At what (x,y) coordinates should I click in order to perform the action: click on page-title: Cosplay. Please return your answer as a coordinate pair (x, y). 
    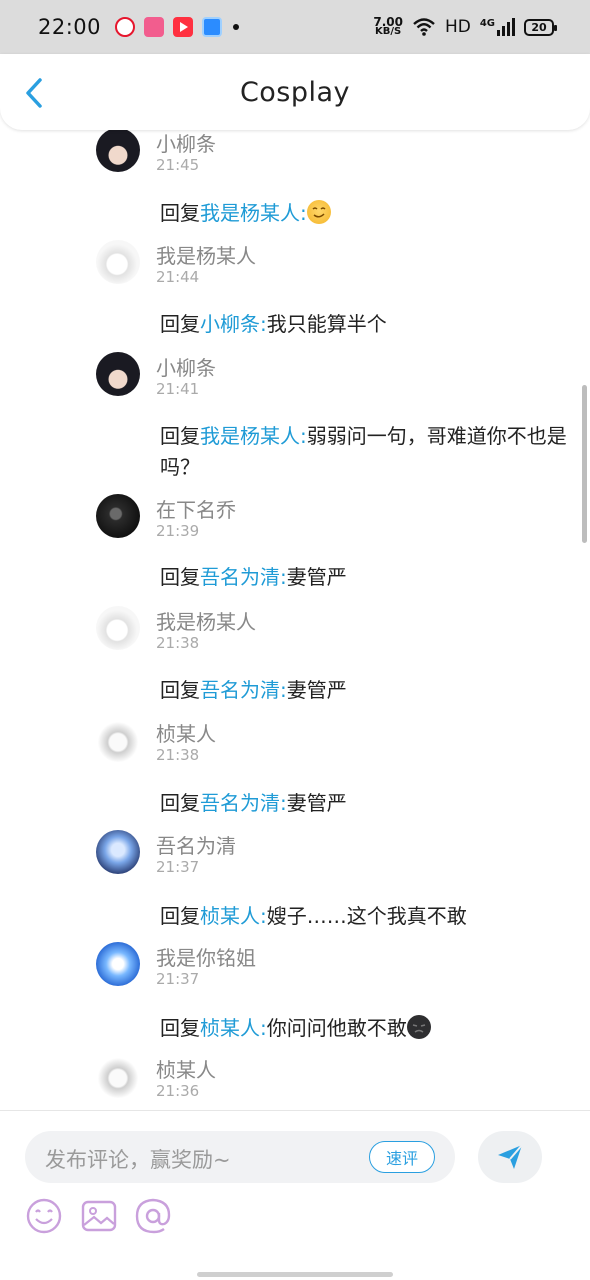
    Looking at the image, I should click on (295, 92).